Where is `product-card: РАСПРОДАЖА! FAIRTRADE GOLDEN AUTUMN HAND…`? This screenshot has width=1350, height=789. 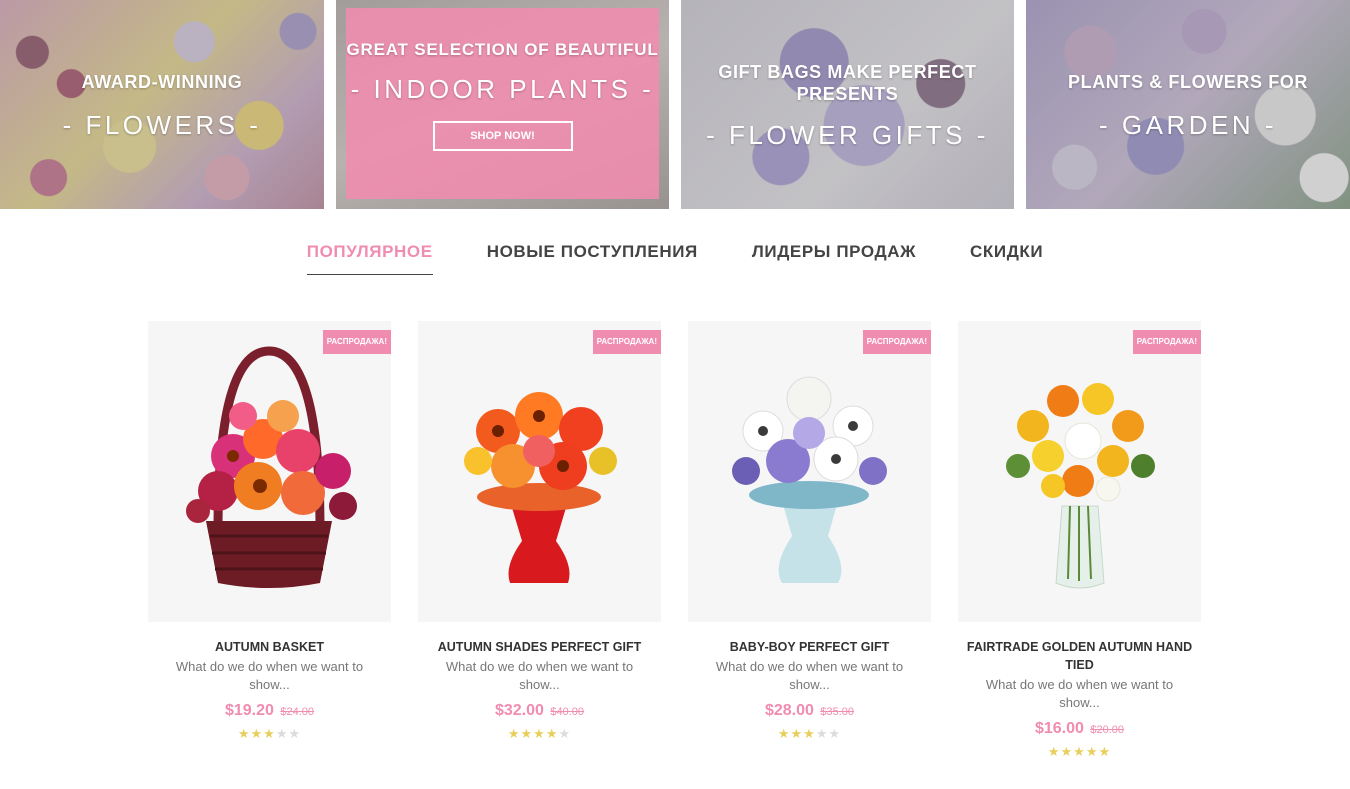 product-card: РАСПРОДАЖА! FAIRTRADE GOLDEN AUTUMN HAND… is located at coordinates (1079, 540).